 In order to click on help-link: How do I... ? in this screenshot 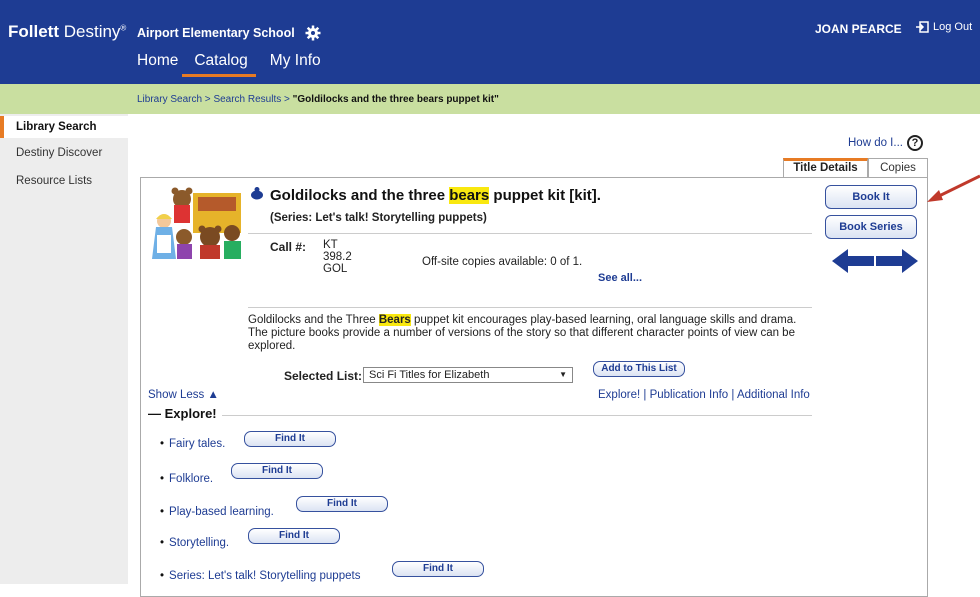, I will do `click(885, 143)`.